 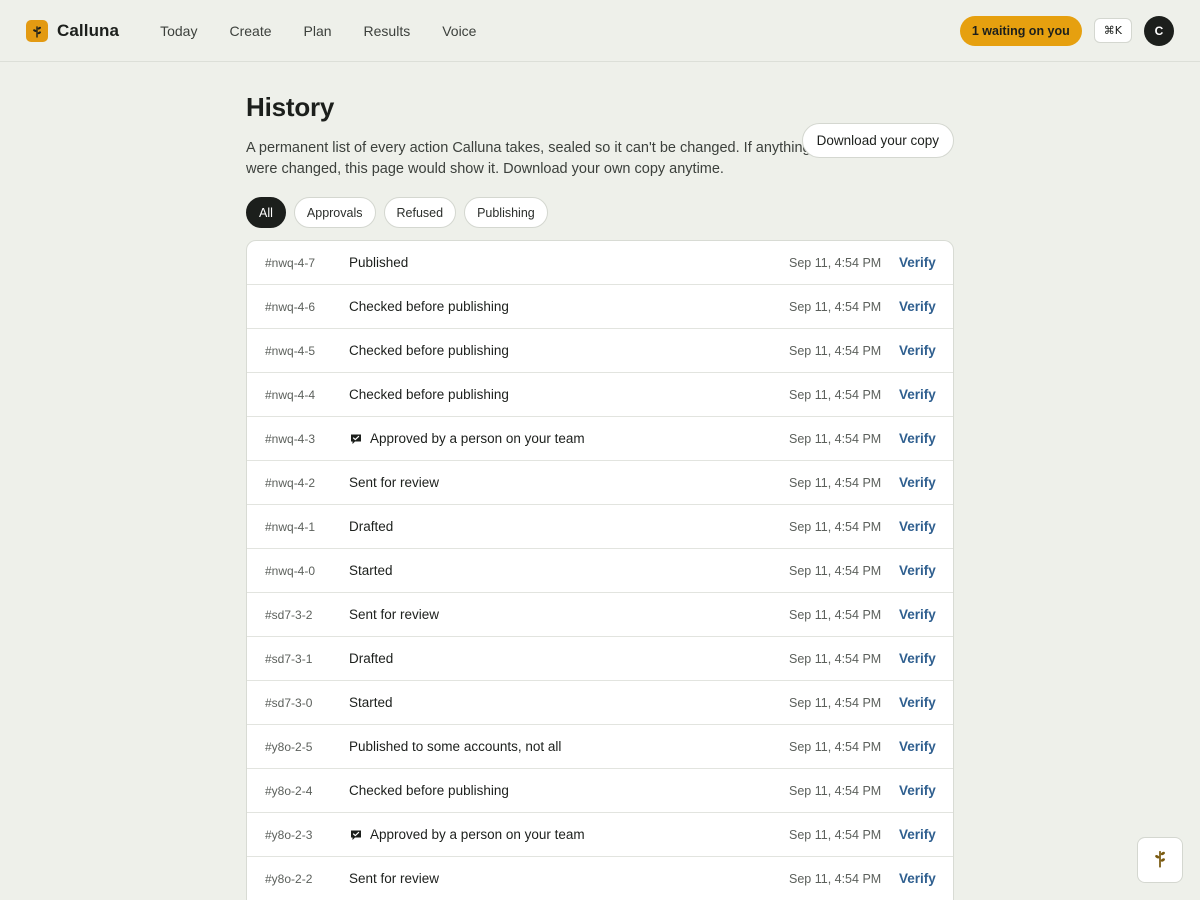 I want to click on entry-action-label: Started, so click(x=371, y=702).